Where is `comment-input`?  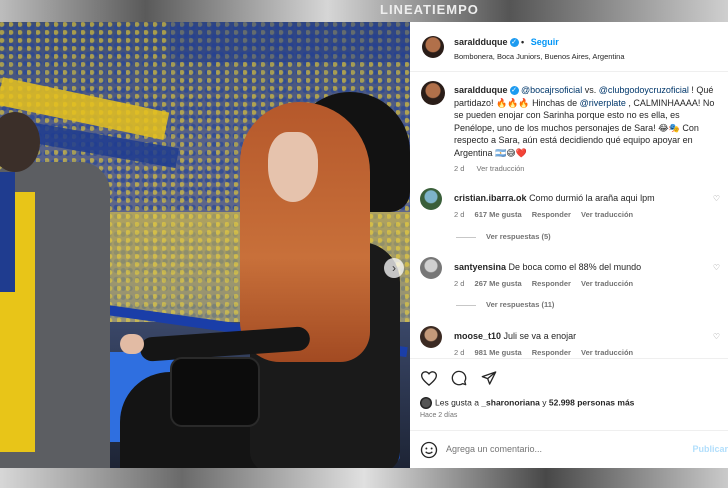 comment-input is located at coordinates (556, 449).